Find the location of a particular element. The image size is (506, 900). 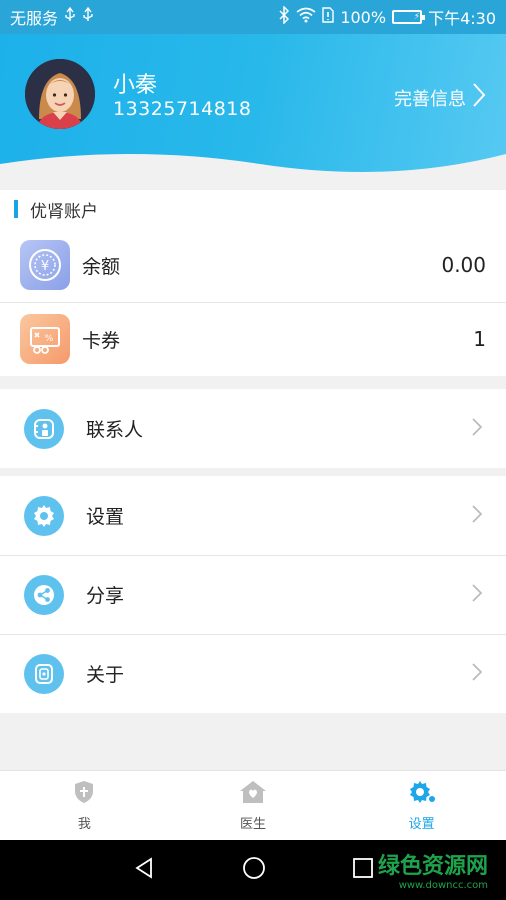

clock-text: 下午4:30 is located at coordinates (462, 18).